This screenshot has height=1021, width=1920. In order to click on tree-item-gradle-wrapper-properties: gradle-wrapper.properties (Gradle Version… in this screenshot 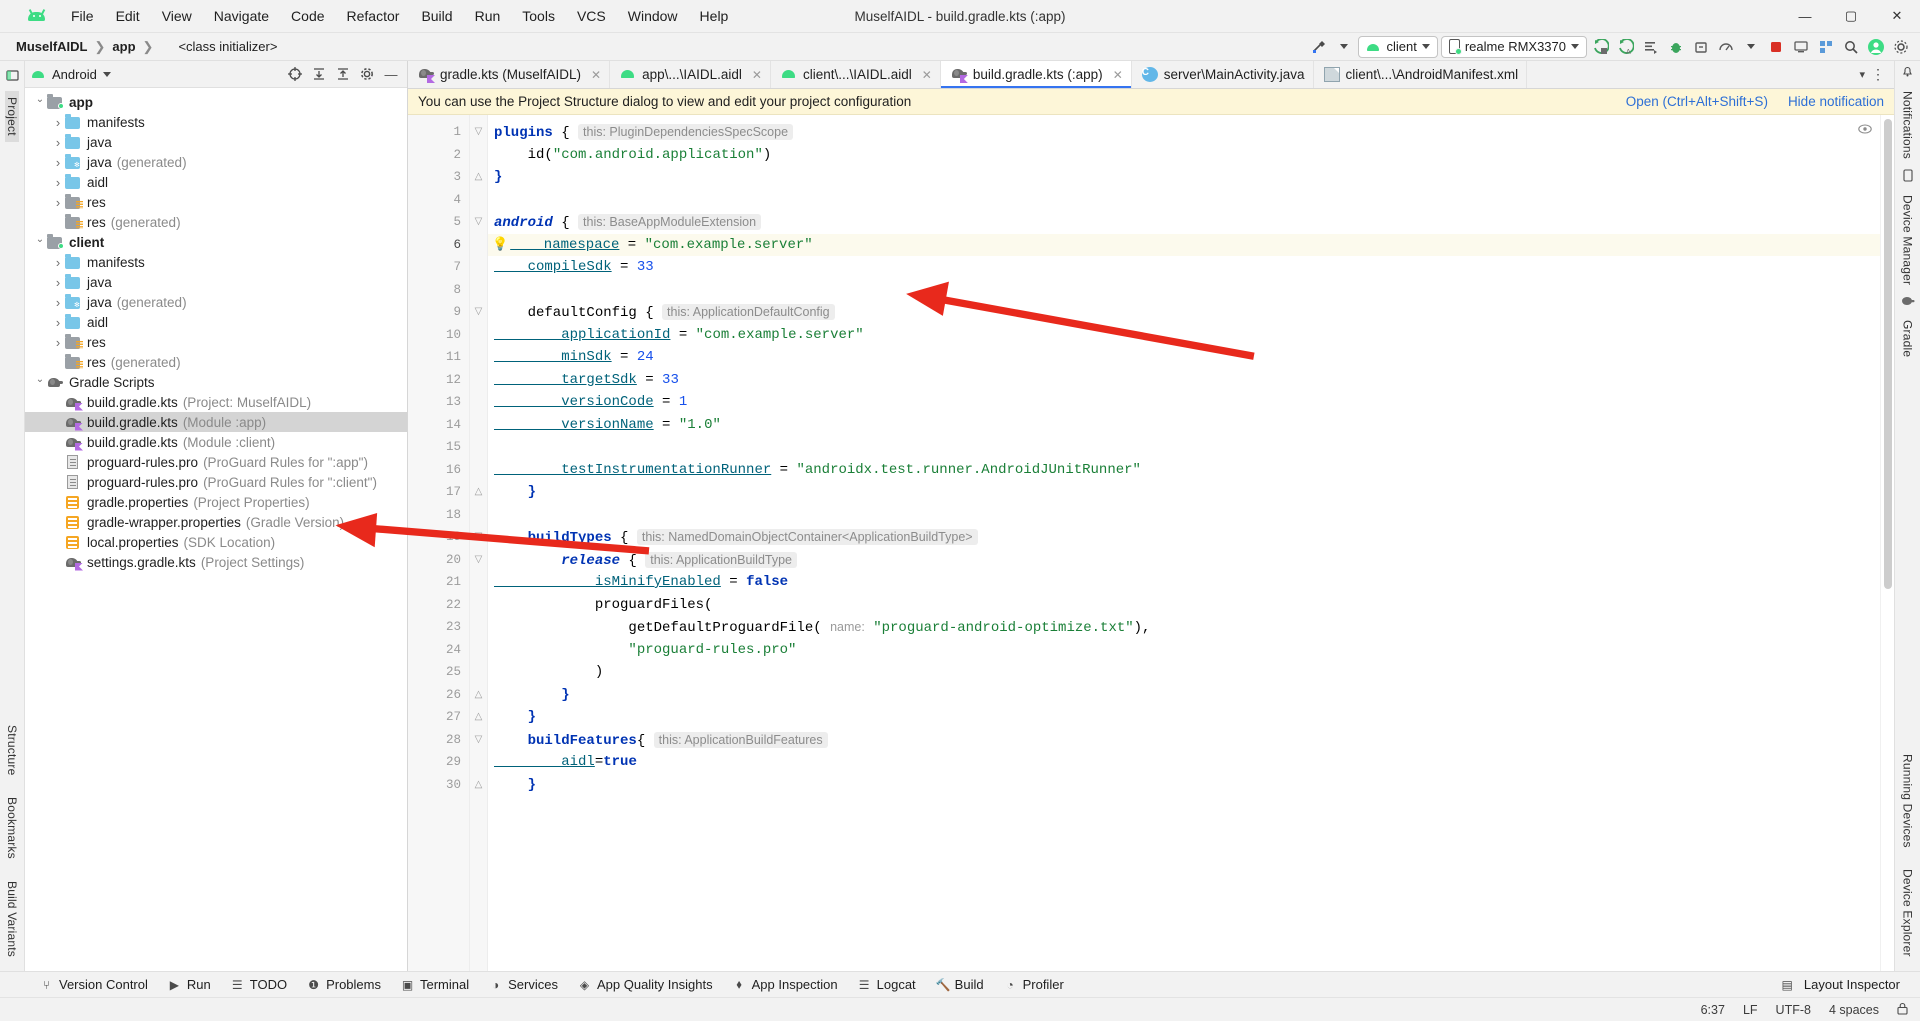, I will do `click(216, 522)`.